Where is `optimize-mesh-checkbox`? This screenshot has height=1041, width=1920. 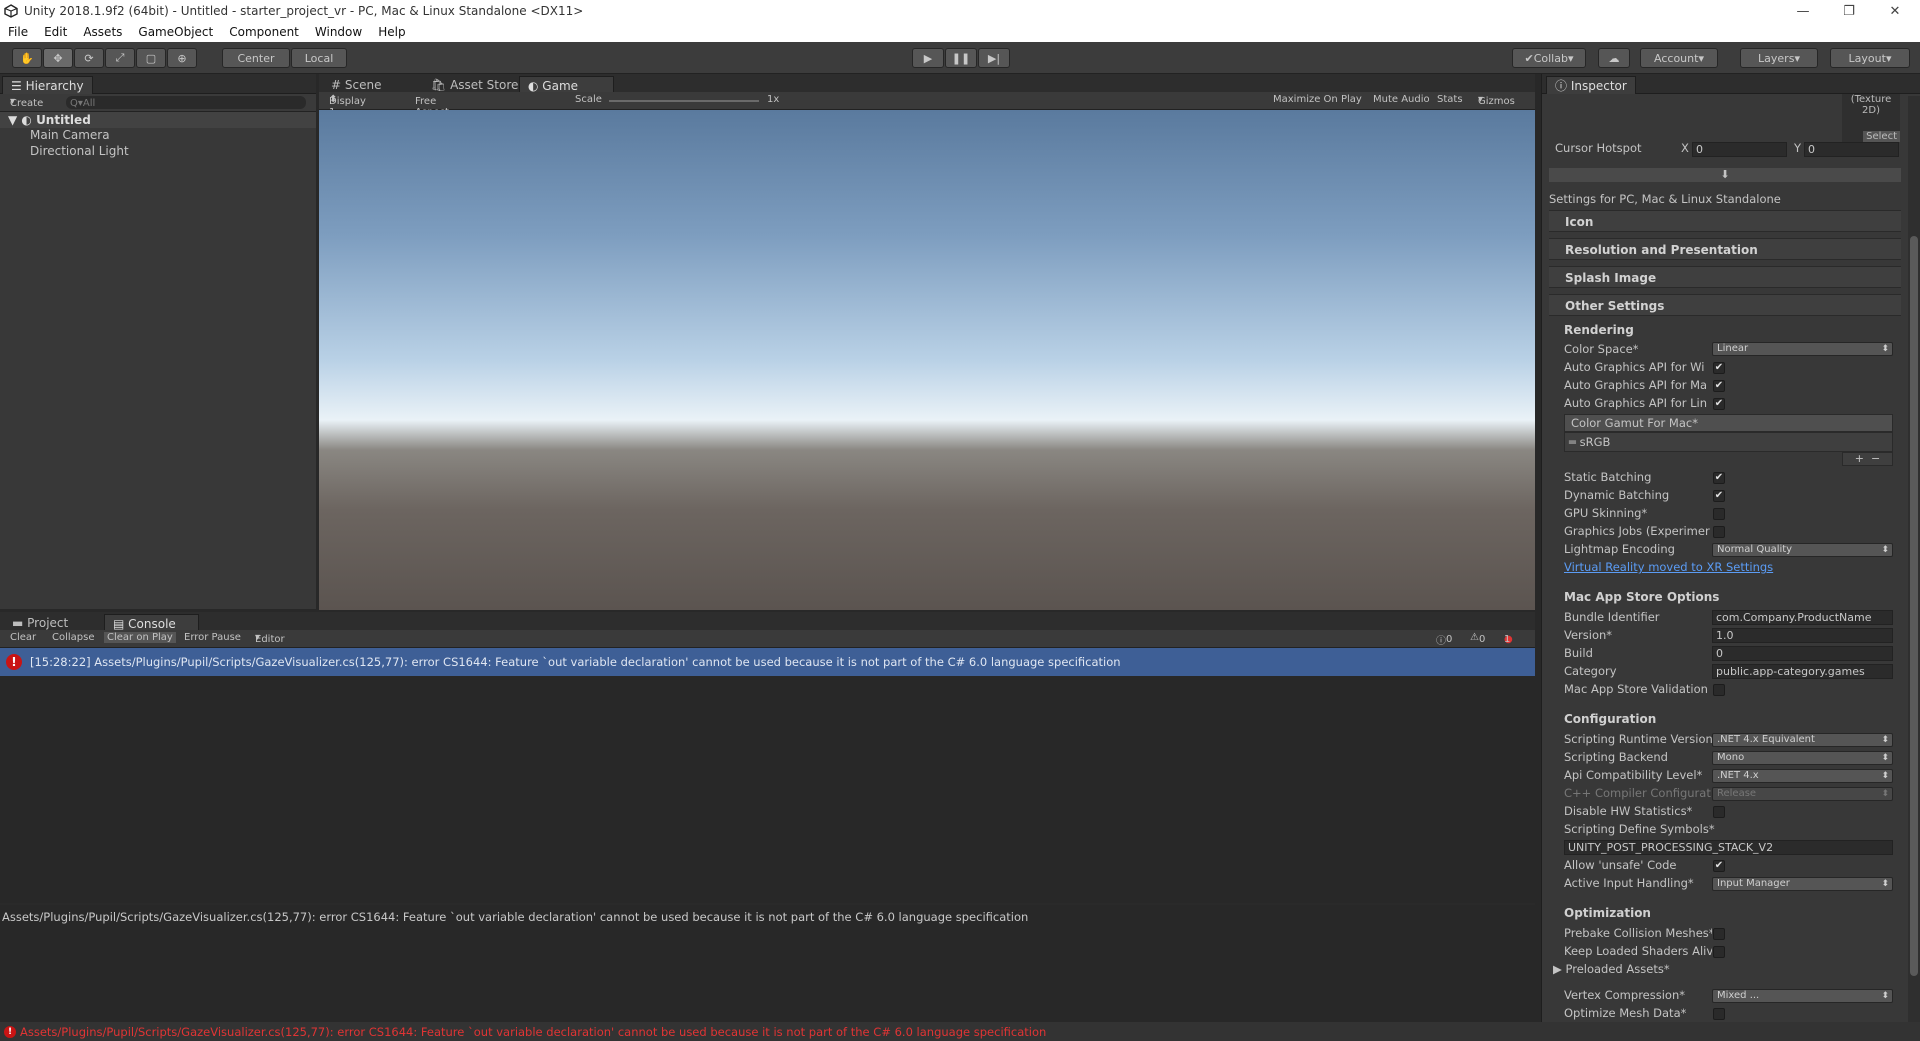 optimize-mesh-checkbox is located at coordinates (1719, 1014).